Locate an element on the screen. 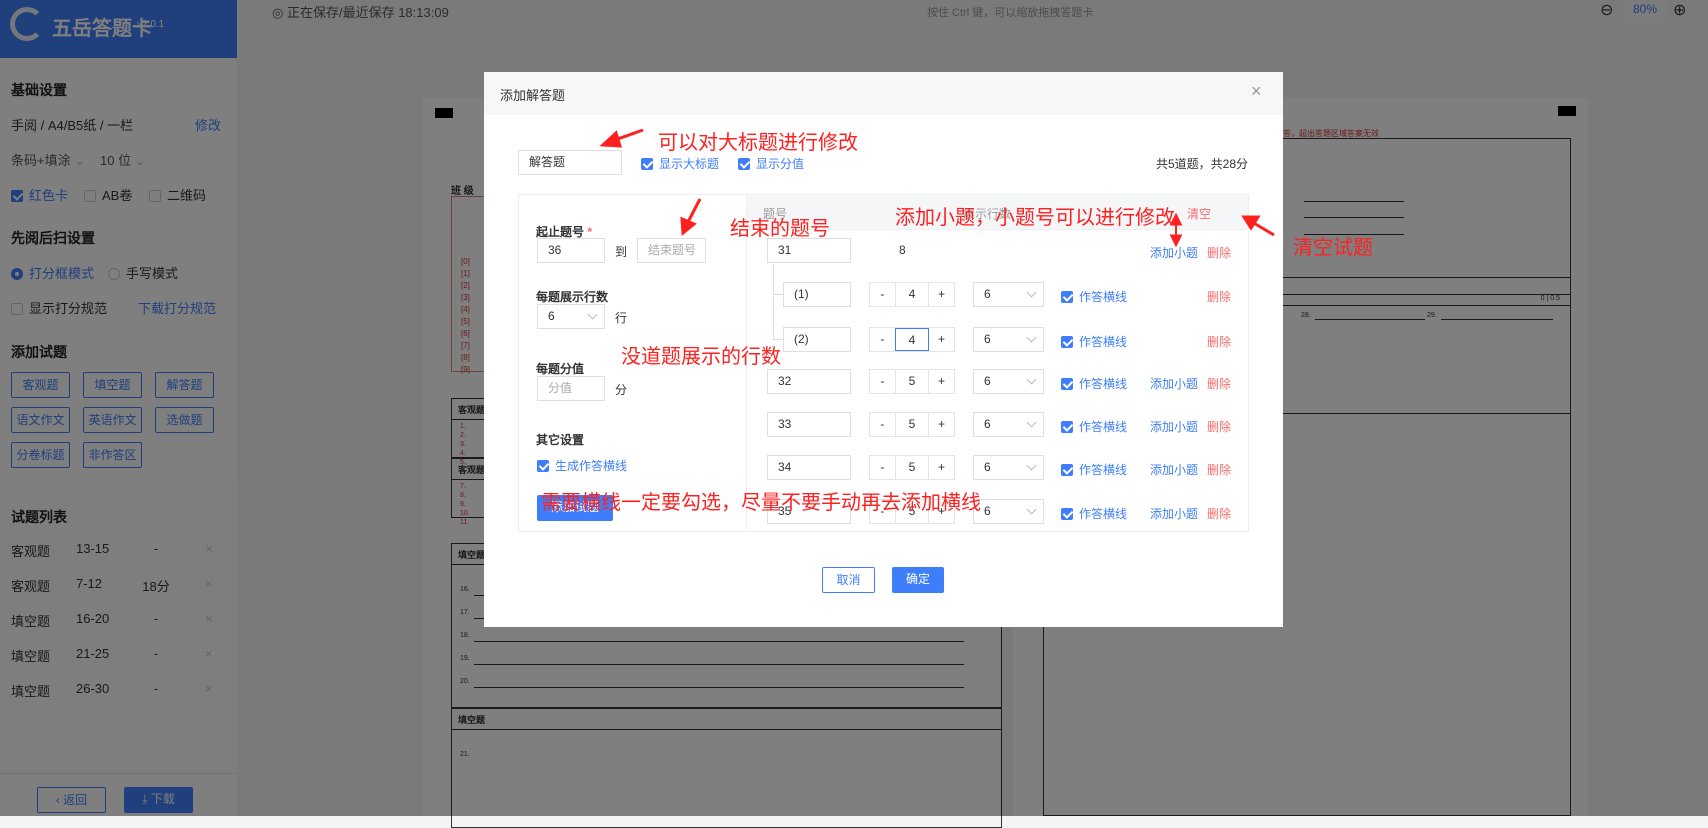  arrow-icon is located at coordinates (694, 210).